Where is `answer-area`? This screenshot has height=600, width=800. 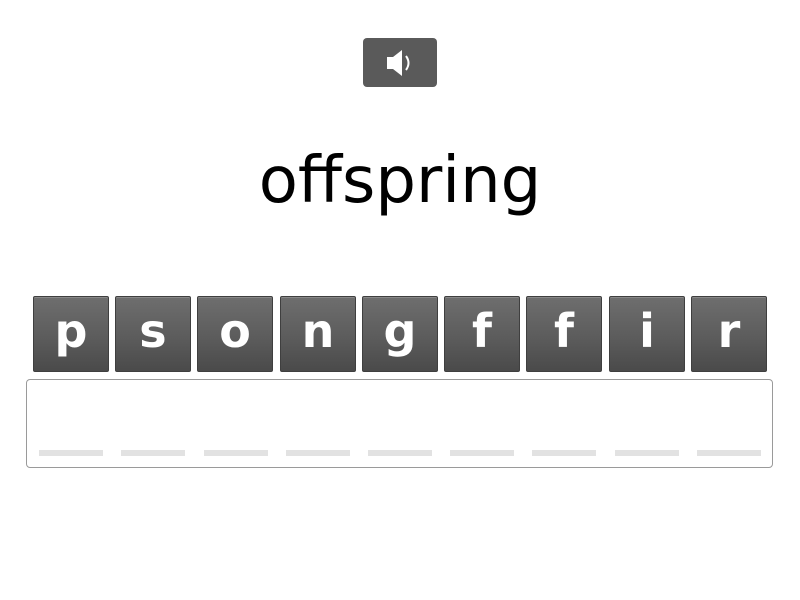 answer-area is located at coordinates (399, 423).